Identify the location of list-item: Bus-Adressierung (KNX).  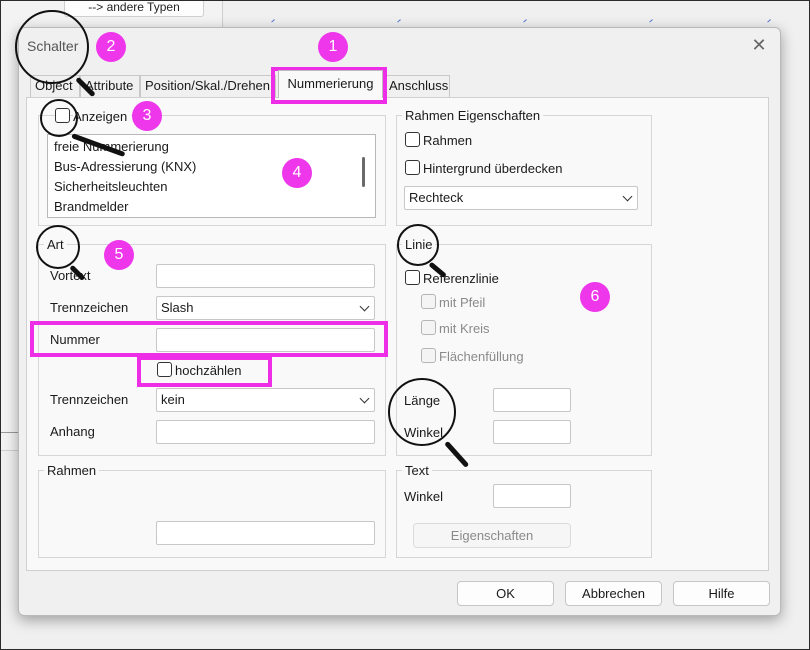
(125, 167).